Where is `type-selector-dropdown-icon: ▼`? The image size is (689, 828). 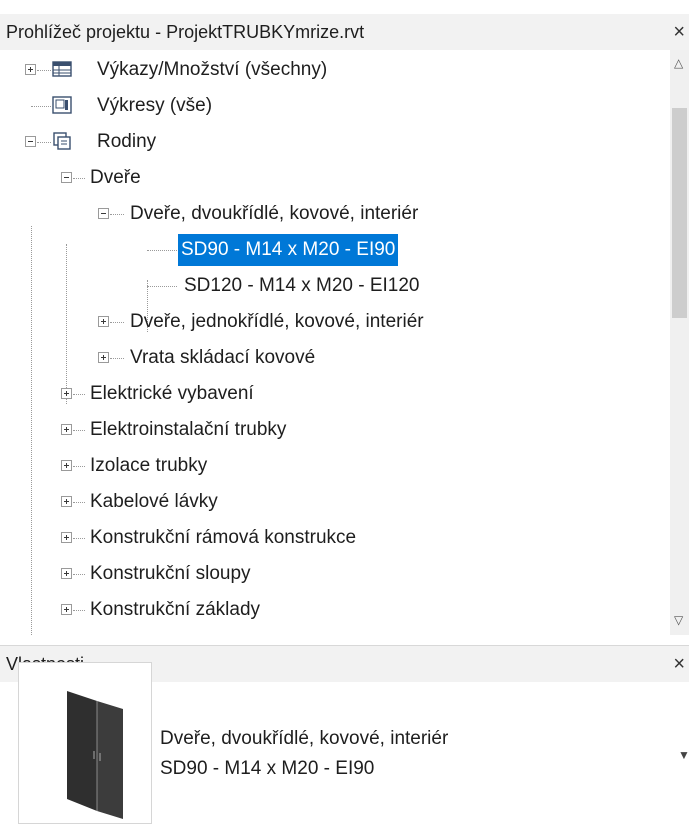 type-selector-dropdown-icon: ▼ is located at coordinates (683, 755).